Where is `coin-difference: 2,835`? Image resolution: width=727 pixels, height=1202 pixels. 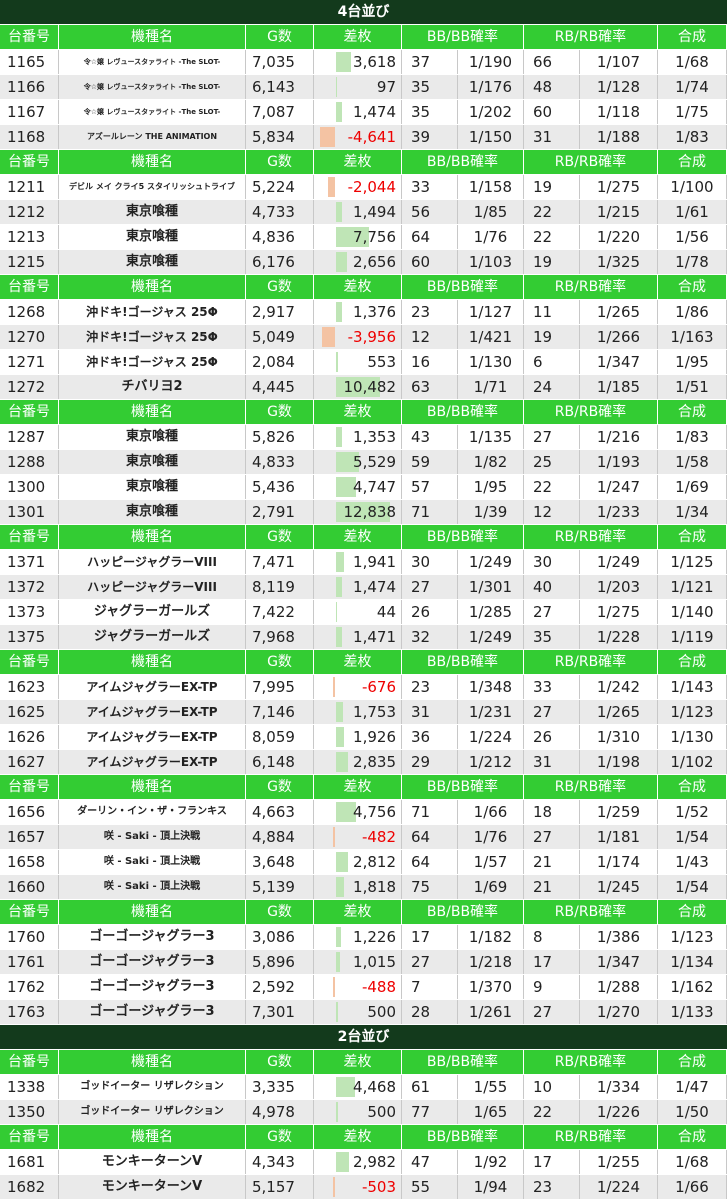
coin-difference: 2,835 is located at coordinates (358, 762).